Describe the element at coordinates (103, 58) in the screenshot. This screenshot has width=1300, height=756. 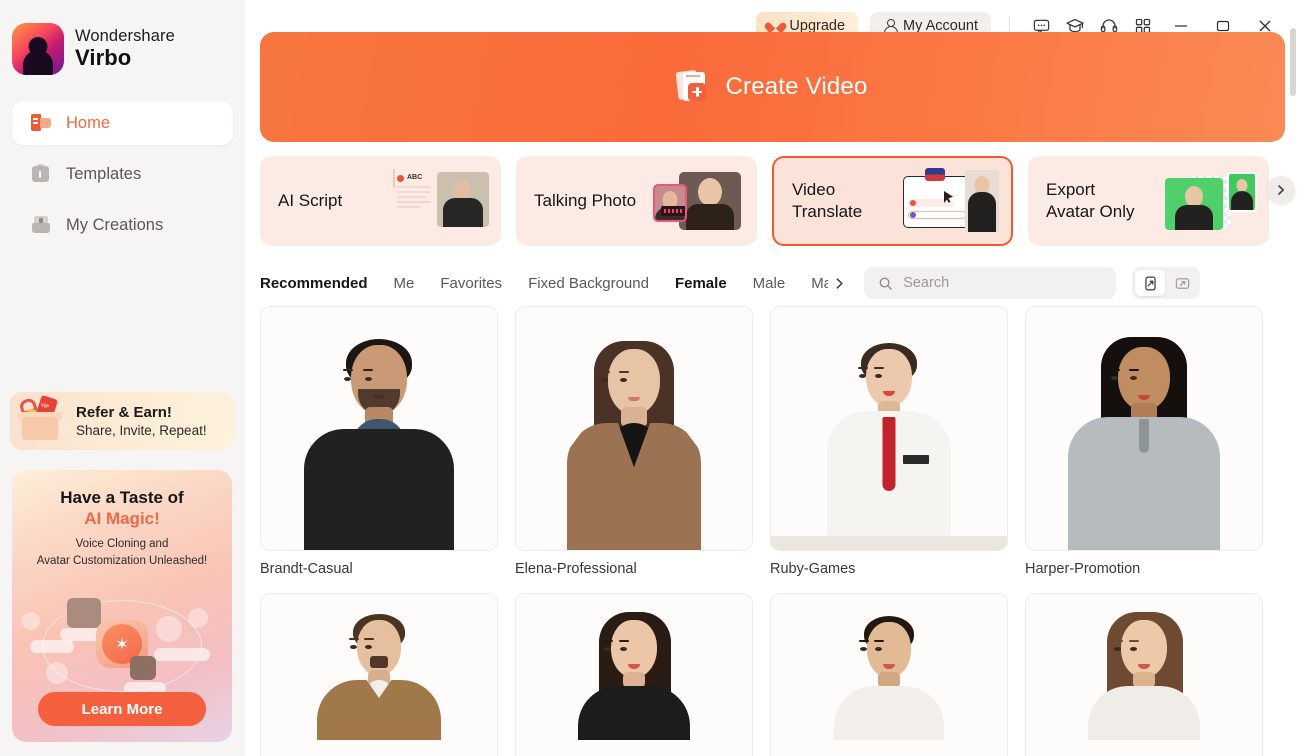
I see `brand-product-name: Virbo` at that location.